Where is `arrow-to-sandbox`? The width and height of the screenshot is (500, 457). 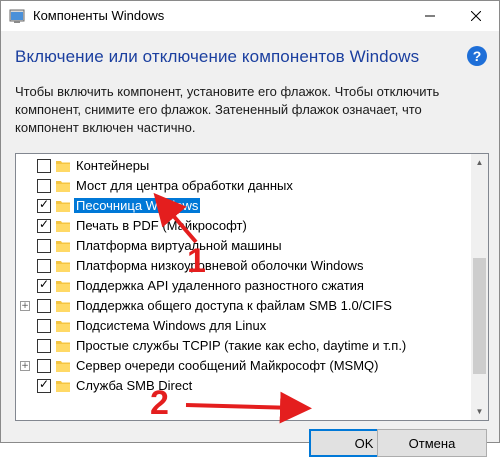
arrow-to-sandbox is located at coordinates (175, 218).